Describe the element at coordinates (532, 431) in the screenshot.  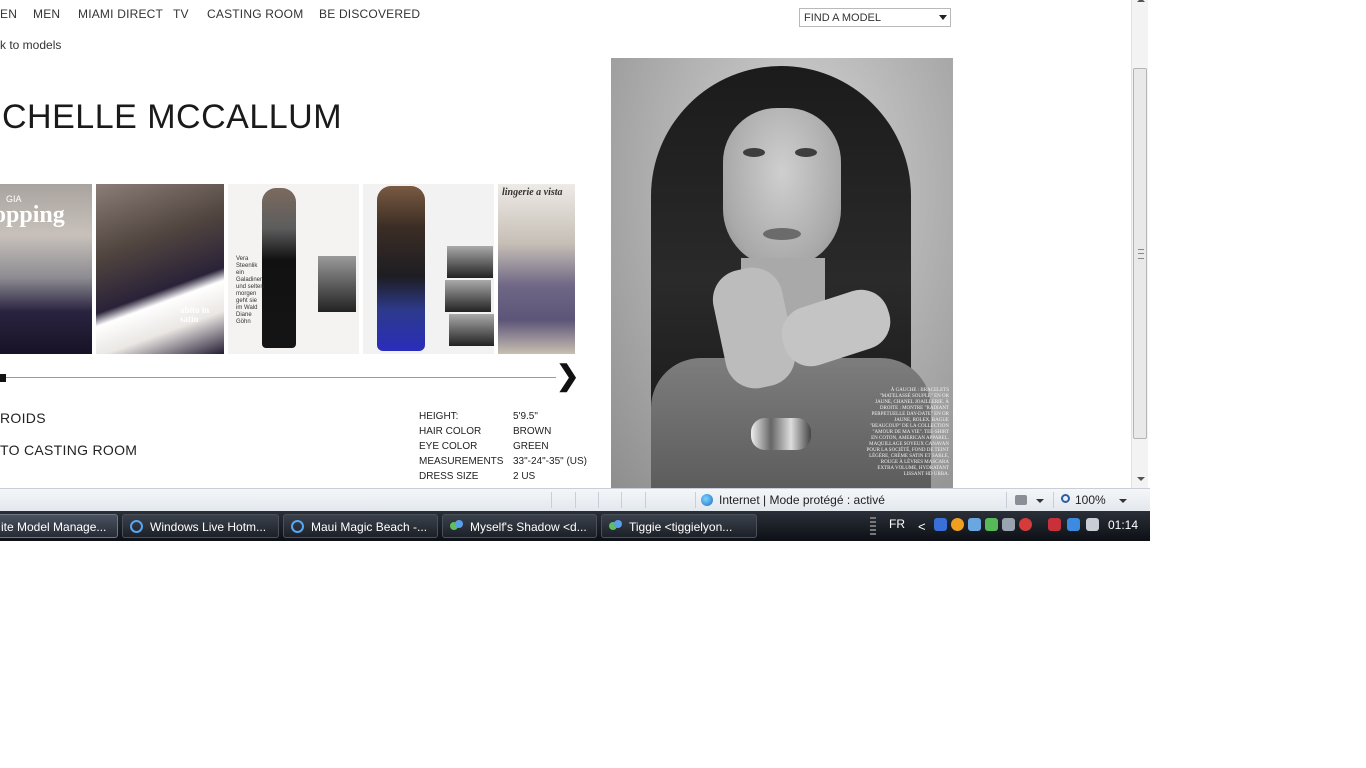
I see `stat-value: BROWN` at that location.